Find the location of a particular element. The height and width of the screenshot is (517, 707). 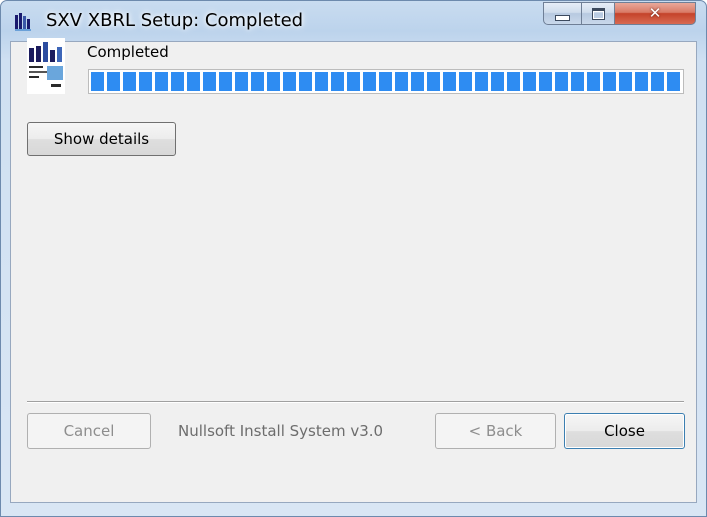

close-icon: ✕ is located at coordinates (655, 13).